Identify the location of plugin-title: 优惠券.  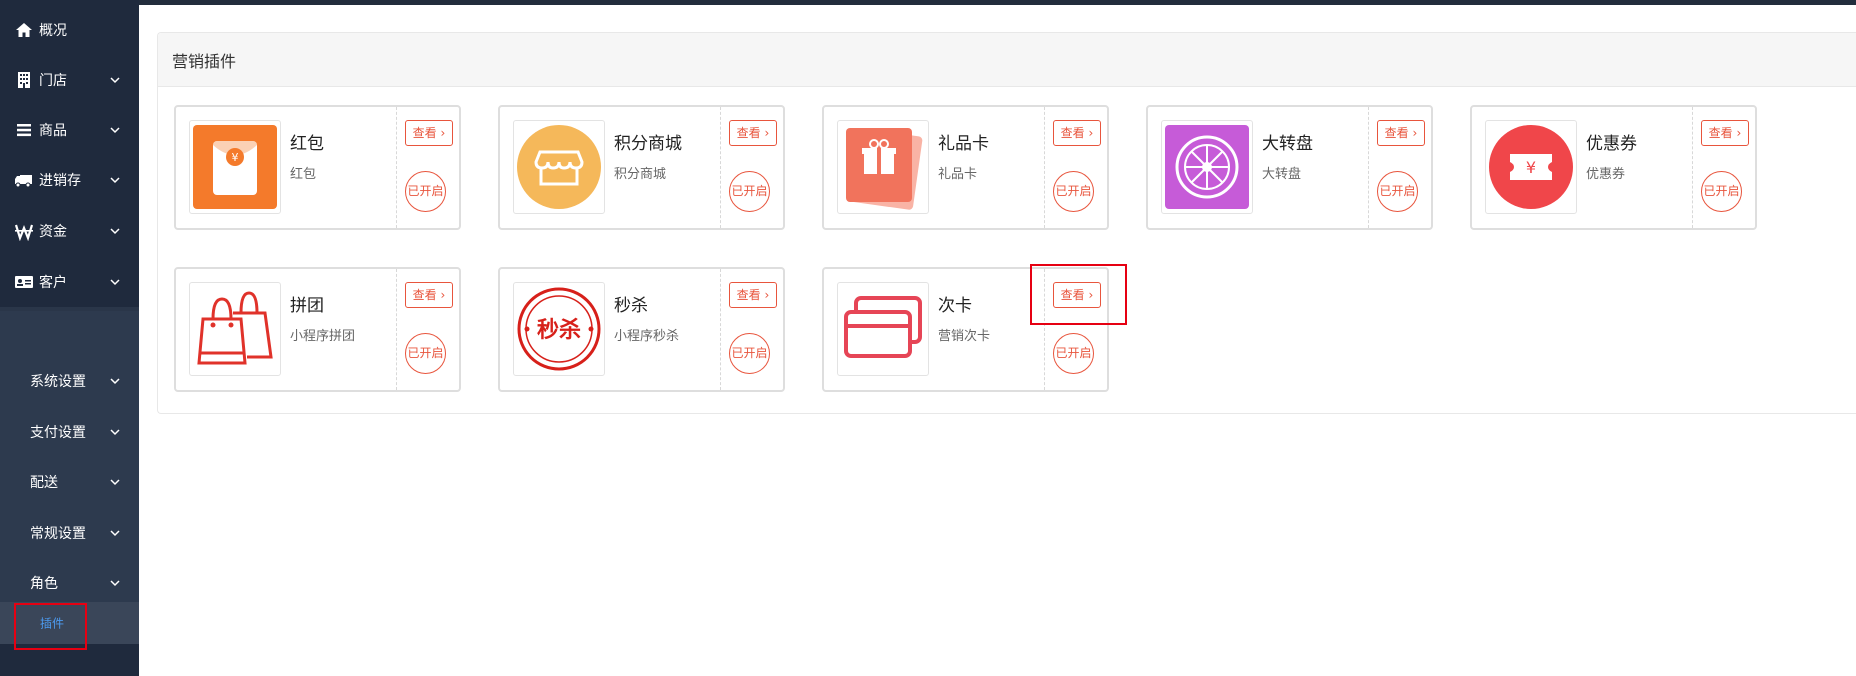
(1611, 144).